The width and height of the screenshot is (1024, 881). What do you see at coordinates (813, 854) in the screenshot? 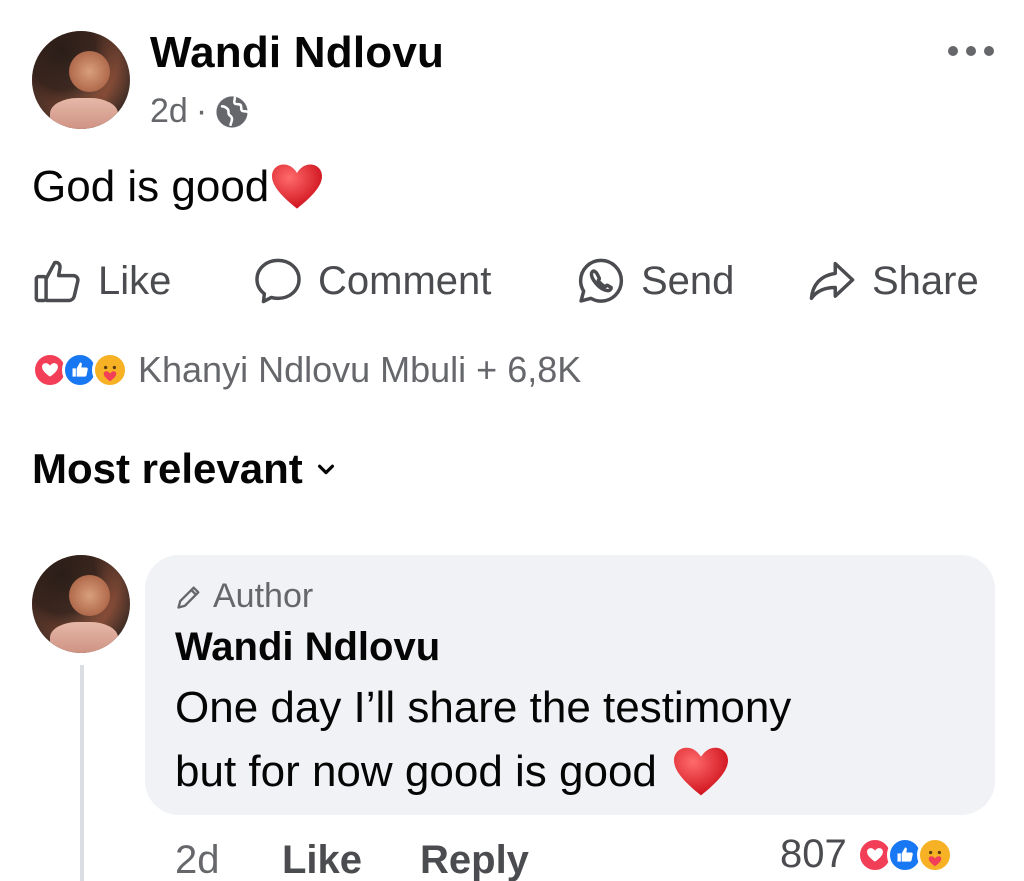
I see `comment-reaction-count: 807` at bounding box center [813, 854].